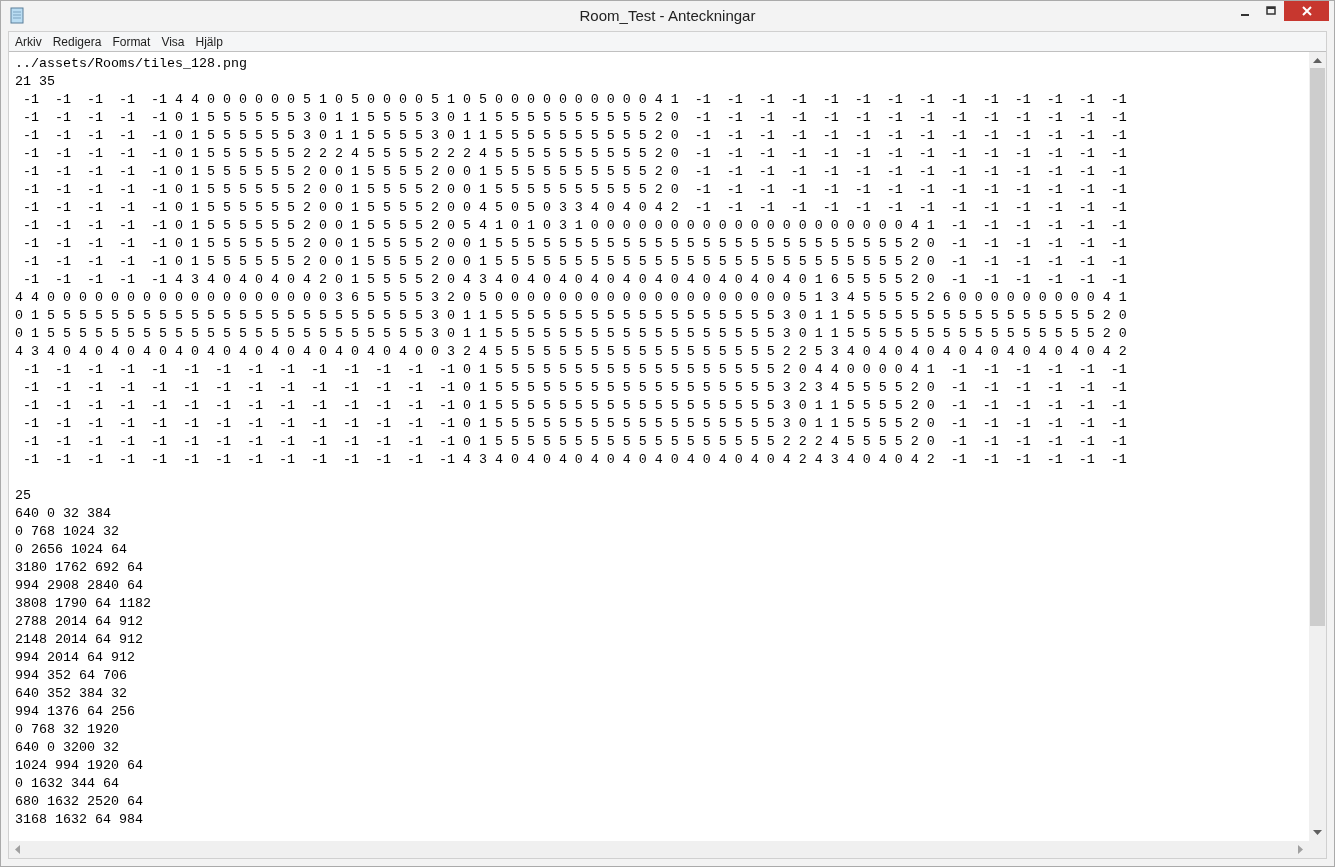  What do you see at coordinates (83, 604) in the screenshot?
I see `text-line: 3808 1790 64 1182` at bounding box center [83, 604].